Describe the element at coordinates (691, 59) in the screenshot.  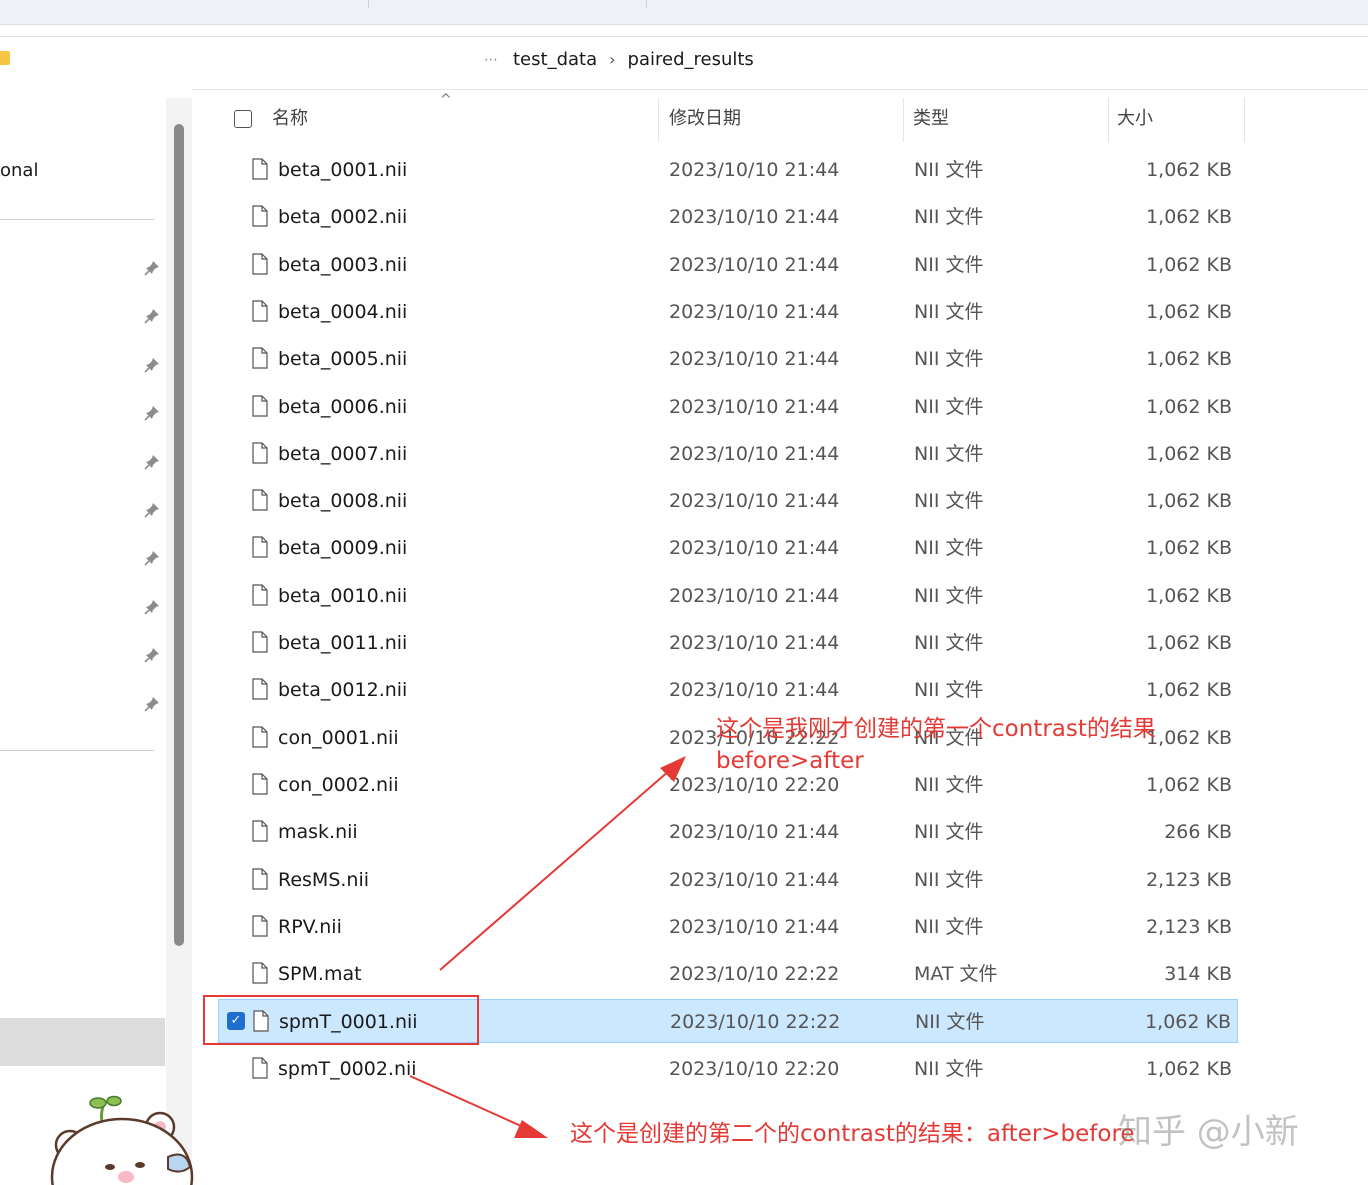
I see `breadcrumb-item-paired-results: paired_results` at that location.